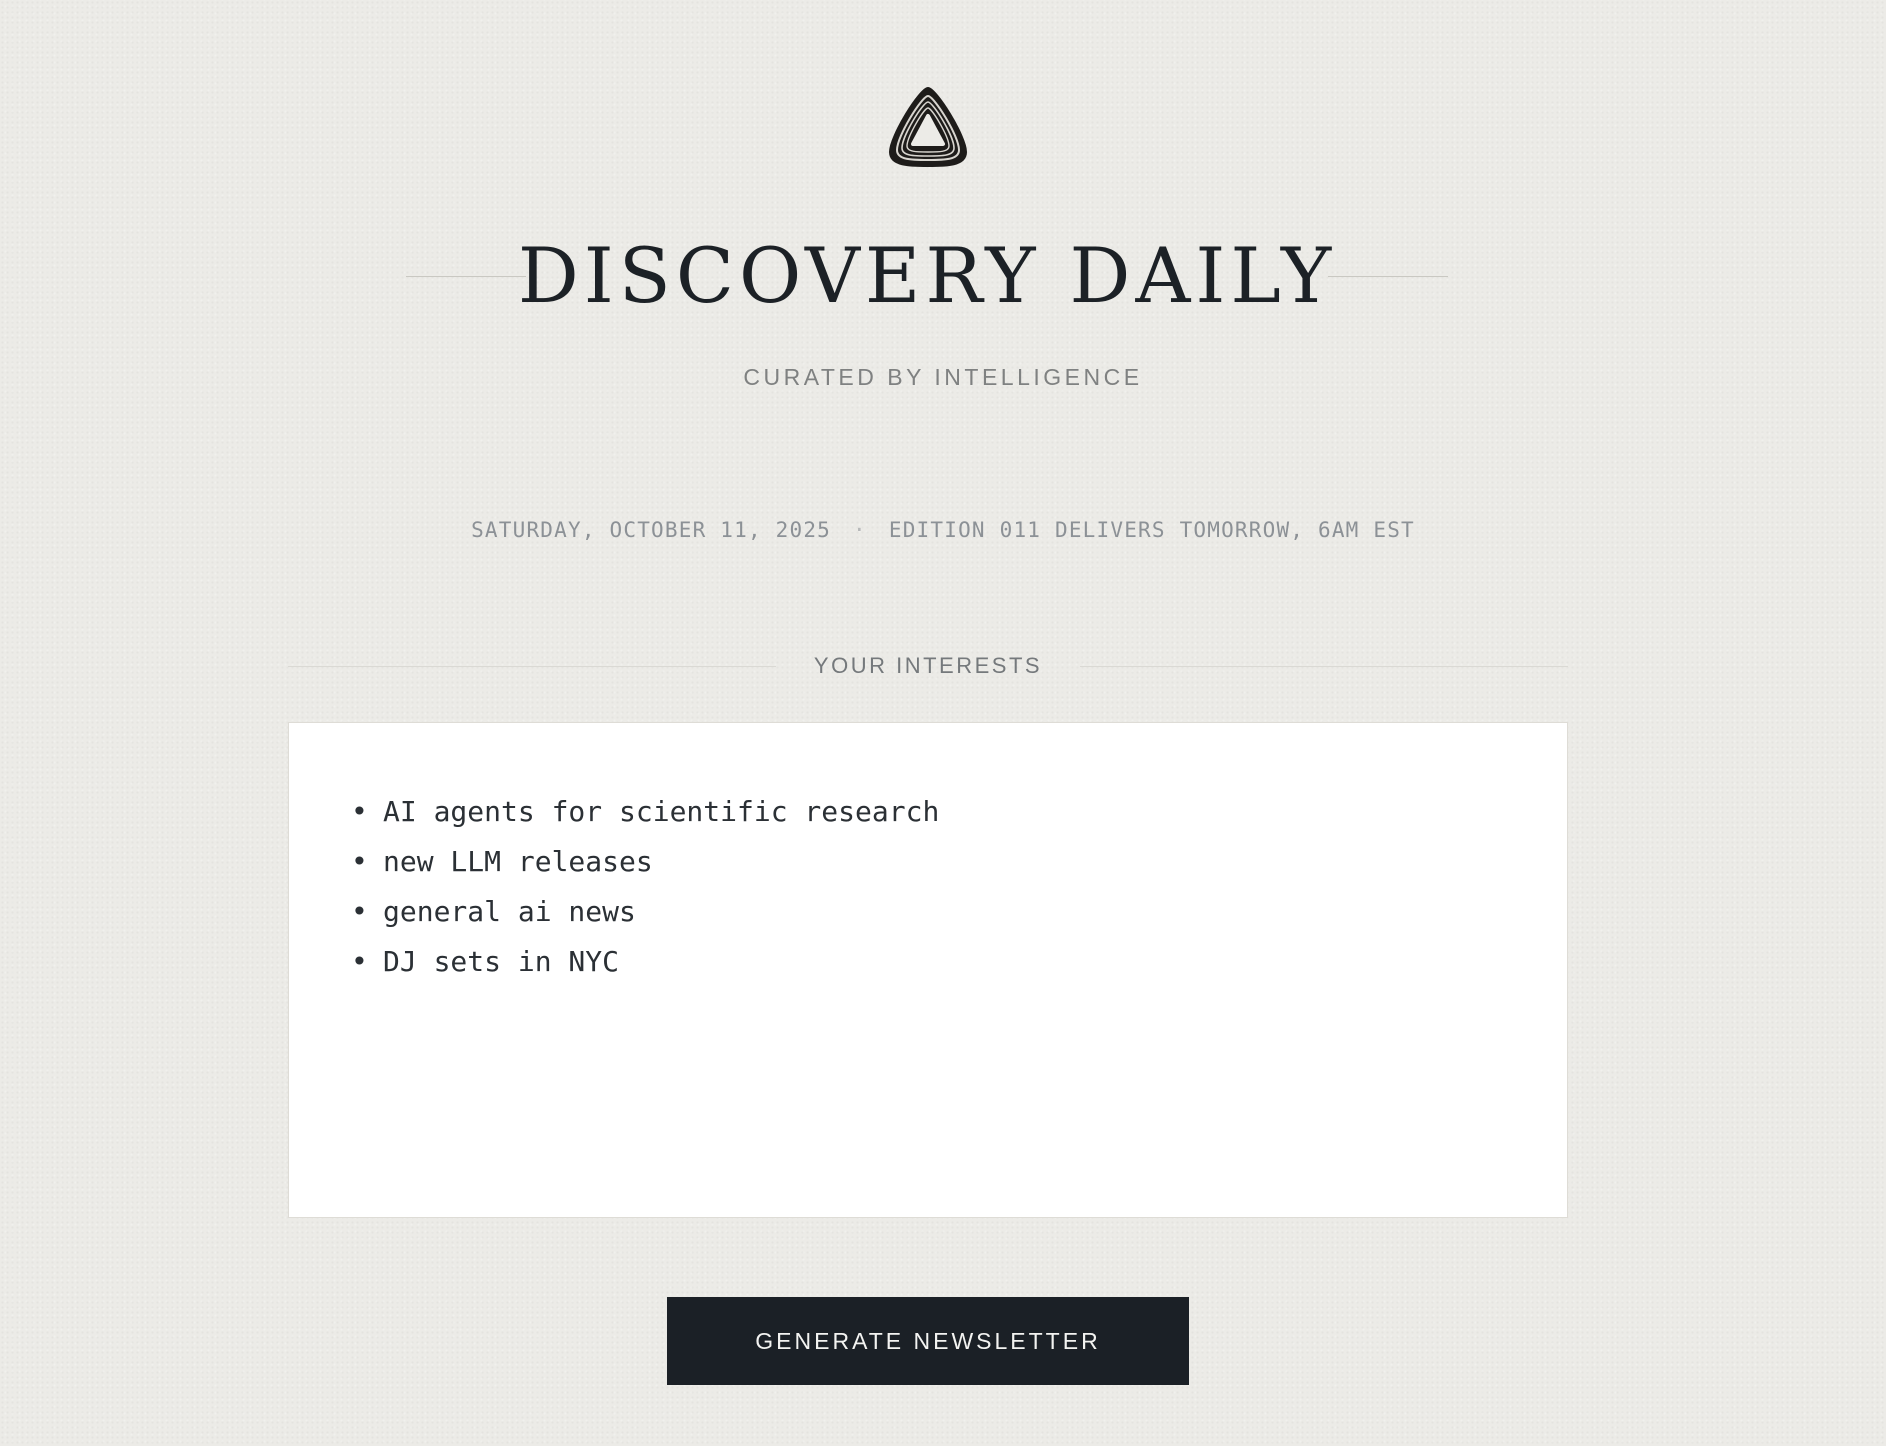 This screenshot has height=1446, width=1886. Describe the element at coordinates (501, 961) in the screenshot. I see `interest-text: DJ sets in NYC` at that location.